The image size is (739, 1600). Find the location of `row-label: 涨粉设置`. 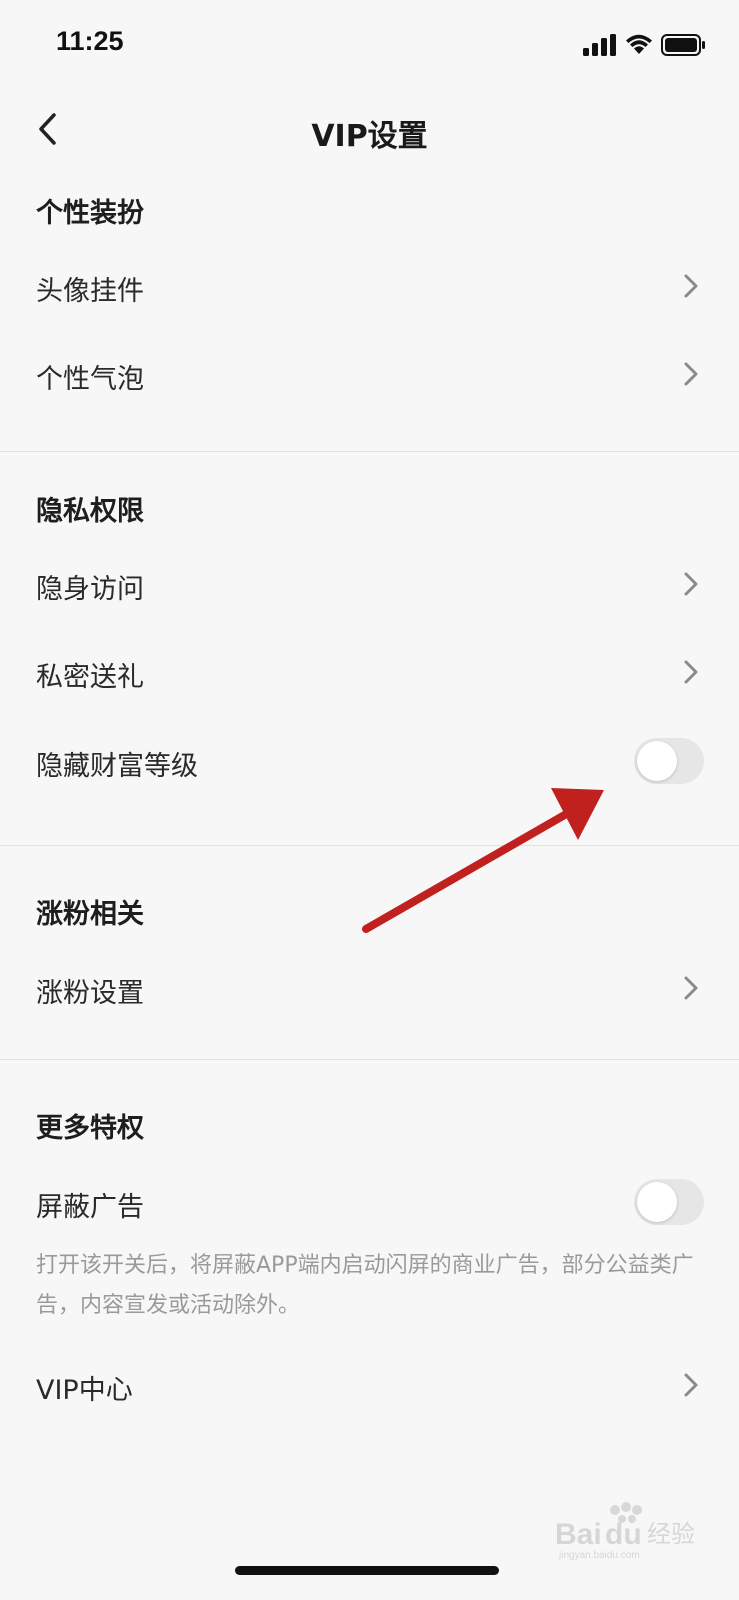

row-label: 涨粉设置 is located at coordinates (90, 993).